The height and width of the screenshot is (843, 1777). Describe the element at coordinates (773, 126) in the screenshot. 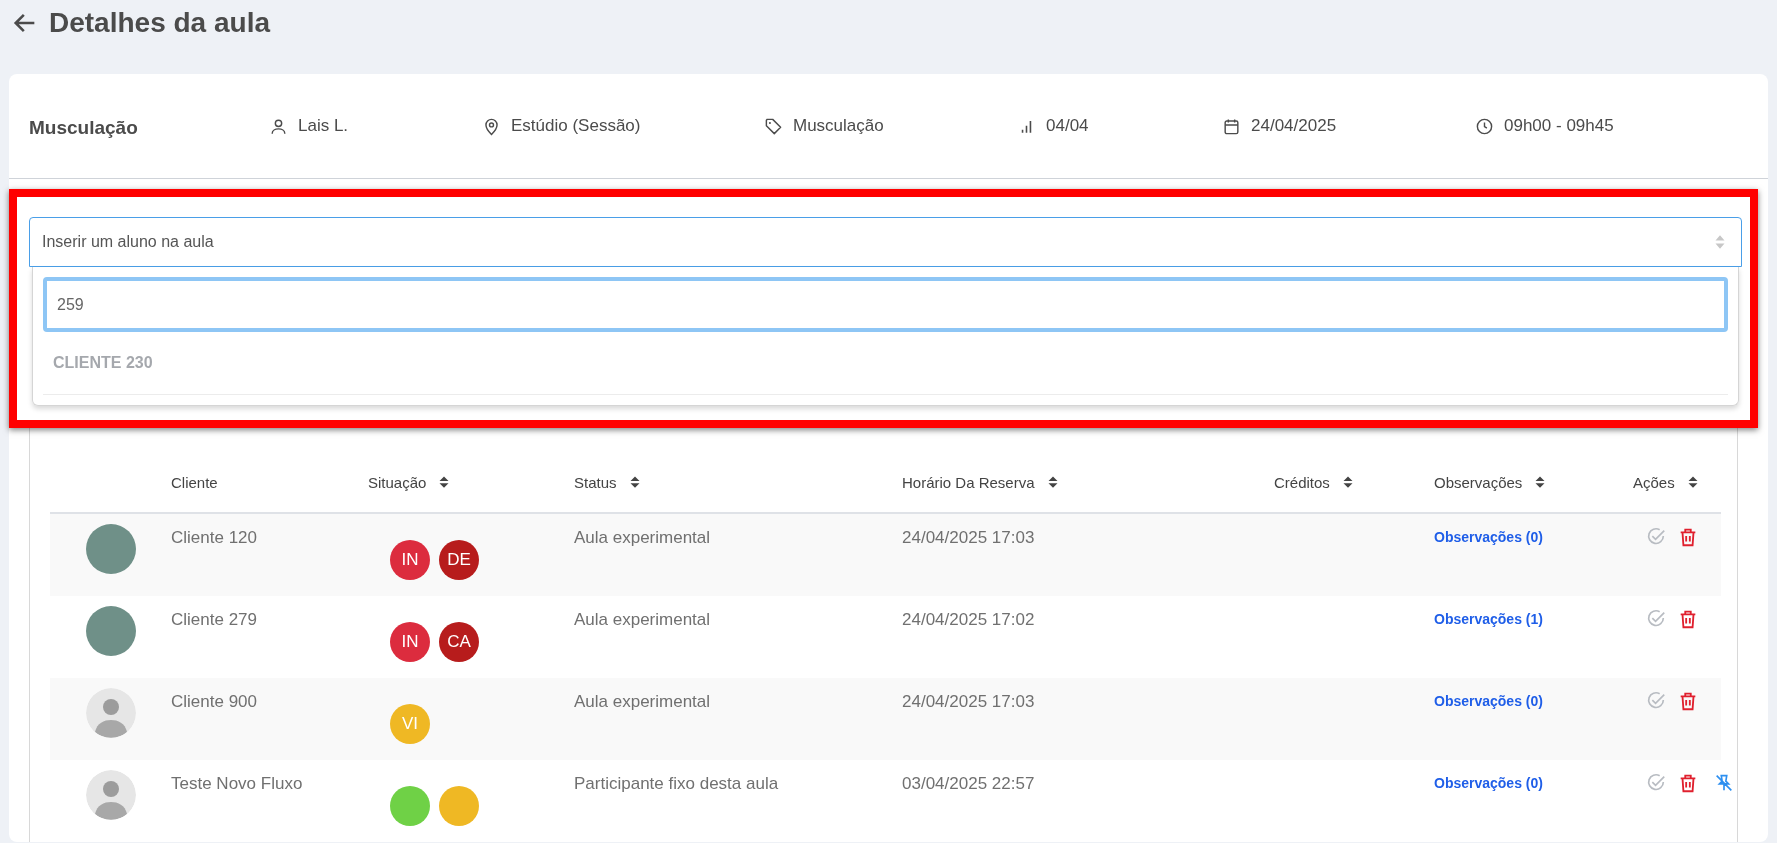

I see `tag-icon` at that location.